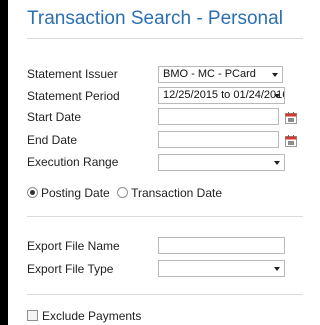 This screenshot has height=325, width=320. What do you see at coordinates (32, 192) in the screenshot?
I see `posting-date-radio` at bounding box center [32, 192].